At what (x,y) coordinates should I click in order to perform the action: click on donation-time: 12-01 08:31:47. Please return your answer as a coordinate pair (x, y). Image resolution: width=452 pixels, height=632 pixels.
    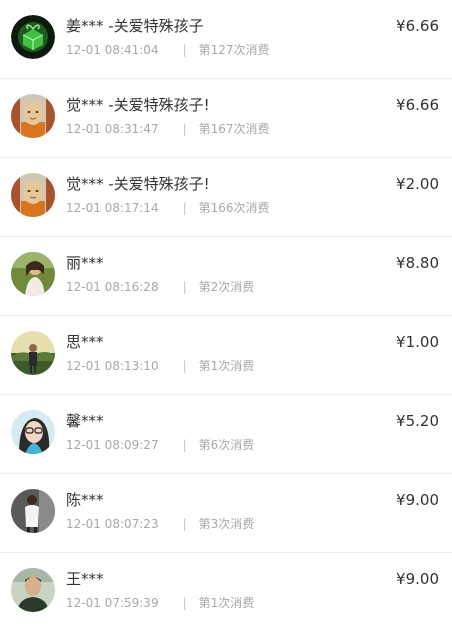
    Looking at the image, I should click on (112, 129).